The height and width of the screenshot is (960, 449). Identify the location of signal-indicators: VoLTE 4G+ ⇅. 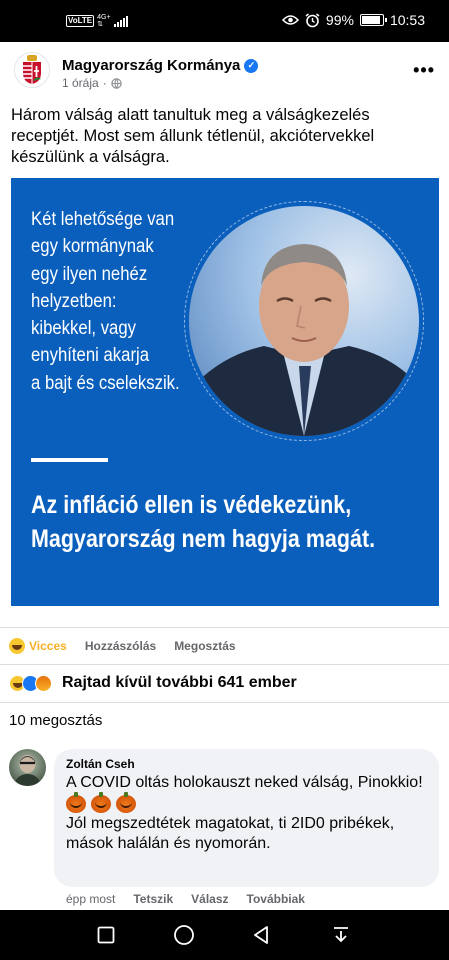
(97, 21).